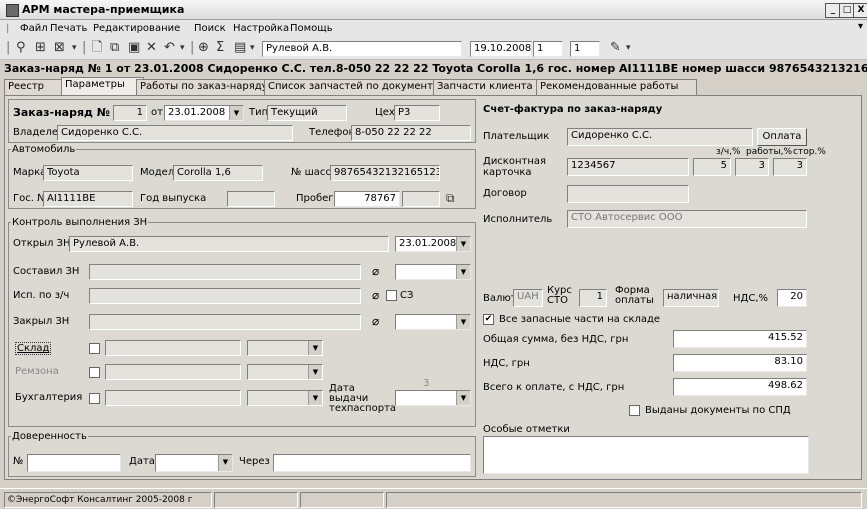 This screenshot has height=509, width=867. What do you see at coordinates (173, 348) in the screenshot?
I see `warehouse-field` at bounding box center [173, 348].